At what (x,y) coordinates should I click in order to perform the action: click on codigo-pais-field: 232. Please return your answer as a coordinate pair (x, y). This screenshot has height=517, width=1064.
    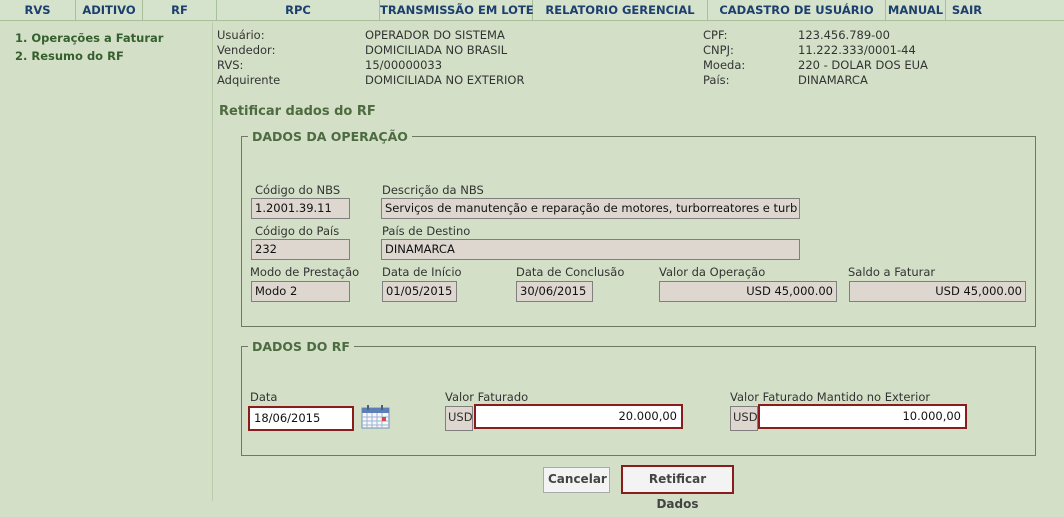
    Looking at the image, I should click on (300, 249).